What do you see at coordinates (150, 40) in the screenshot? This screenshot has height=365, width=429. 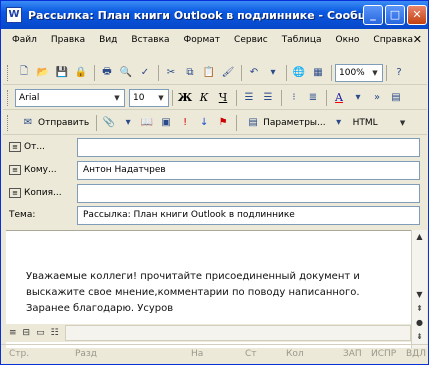 I see `menu-insert: Вставка` at bounding box center [150, 40].